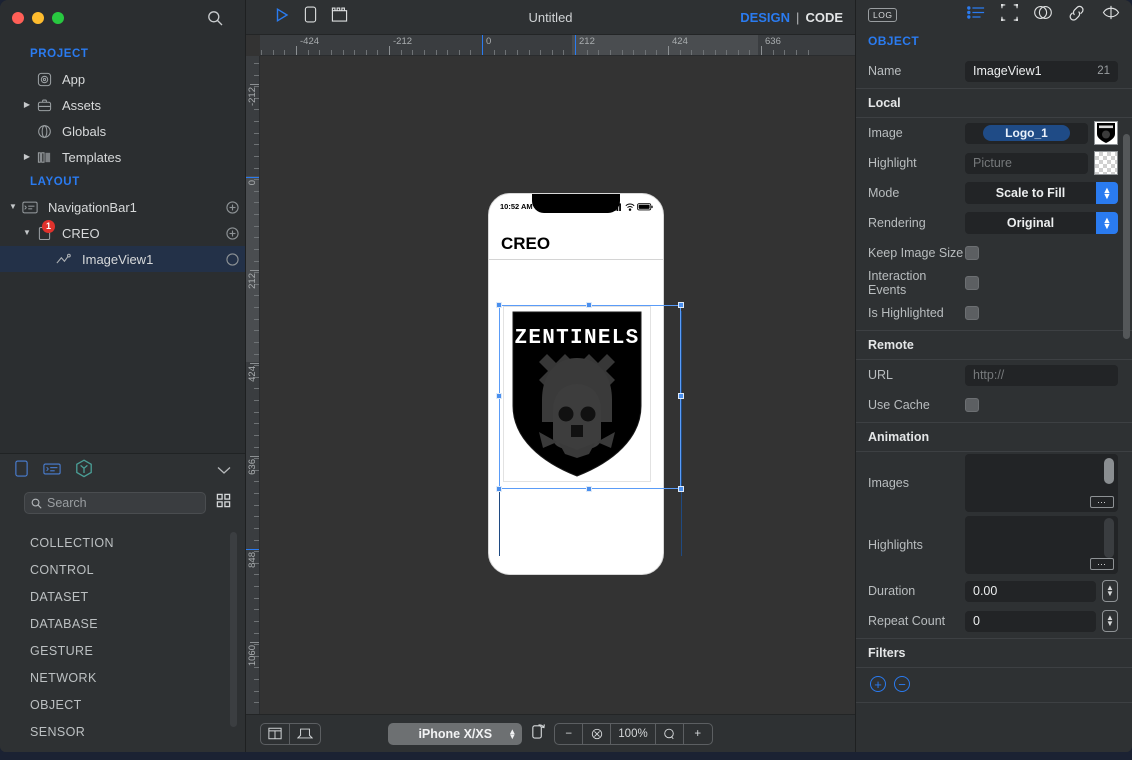 The height and width of the screenshot is (760, 1132). What do you see at coordinates (455, 733) in the screenshot?
I see `device-select: iPhone X/XS ▲ ▼` at bounding box center [455, 733].